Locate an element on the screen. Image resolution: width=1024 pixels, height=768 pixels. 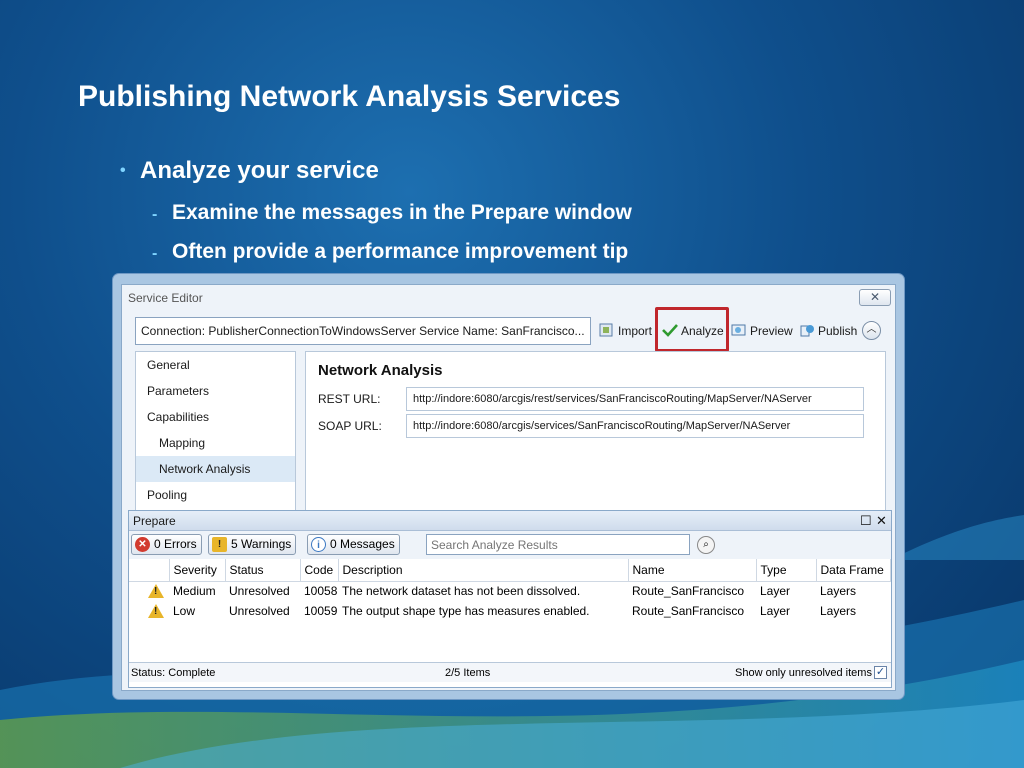
analyze-highlight is located at coordinates (692, 329).